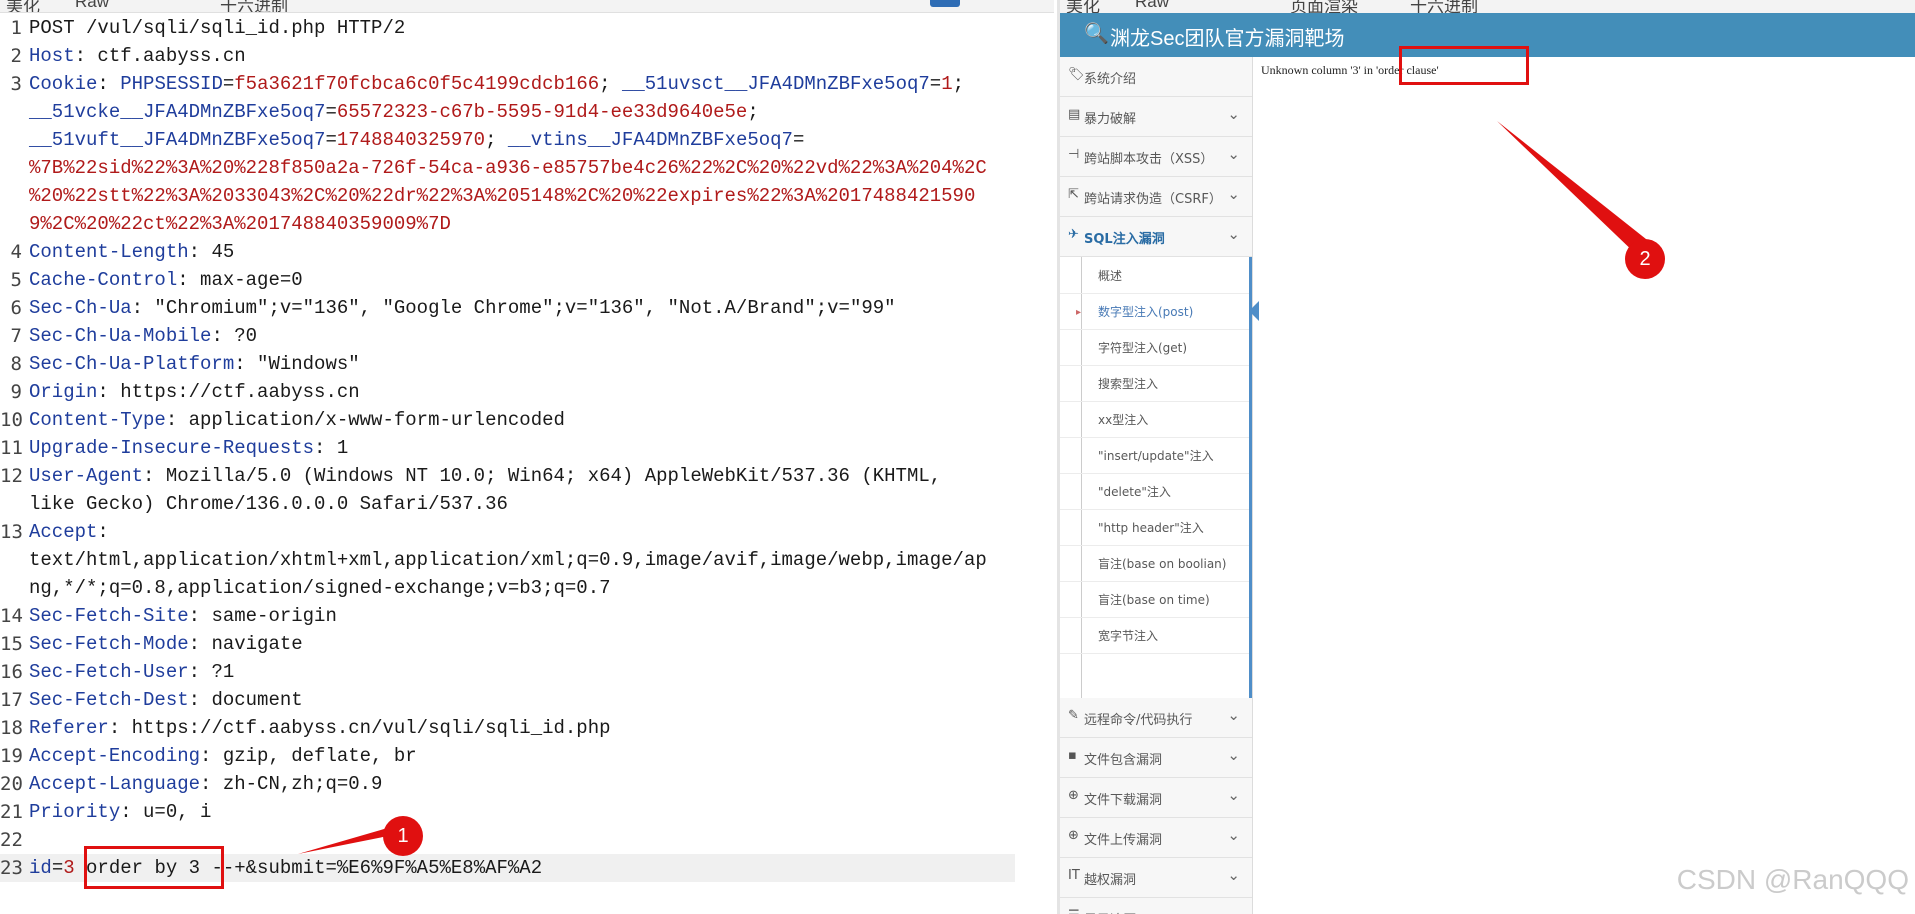 The image size is (1915, 914). What do you see at coordinates (1154, 563) in the screenshot?
I see `submenu-item: 盲注(base on boolian)` at bounding box center [1154, 563].